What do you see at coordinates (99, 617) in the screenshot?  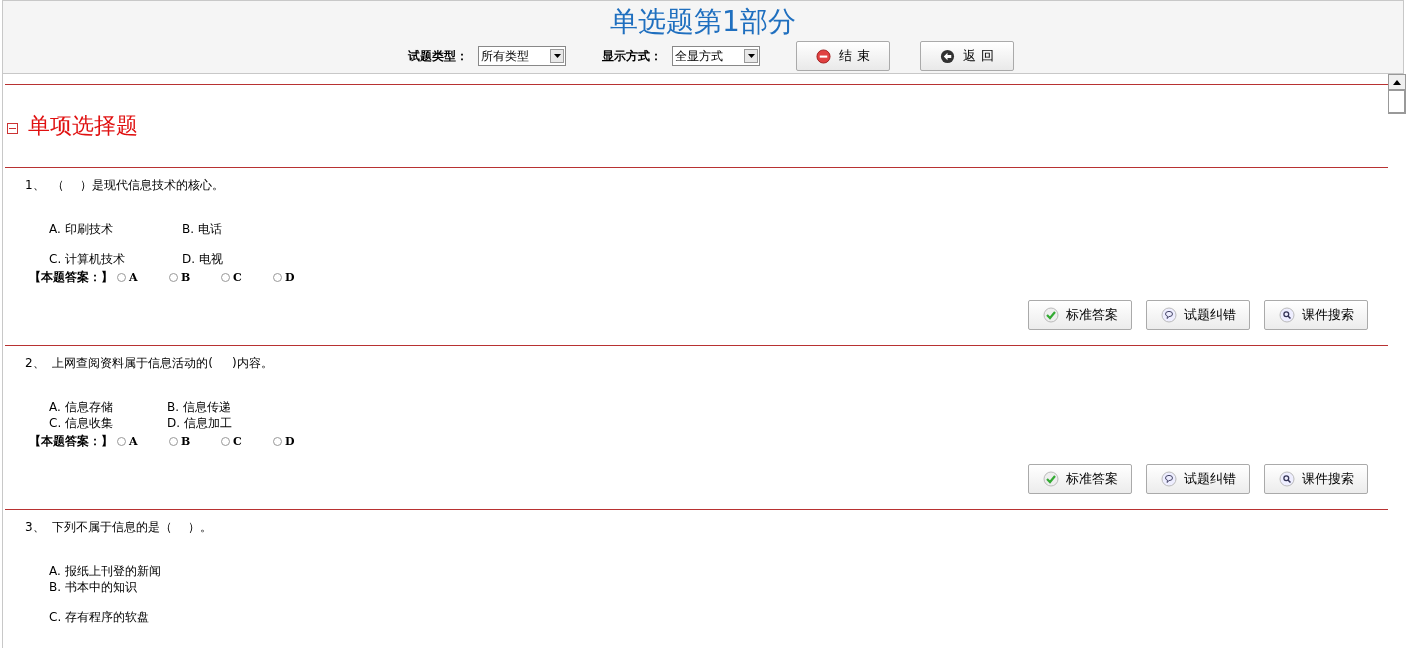 I see `option-text: C. 存有程序的软盘` at bounding box center [99, 617].